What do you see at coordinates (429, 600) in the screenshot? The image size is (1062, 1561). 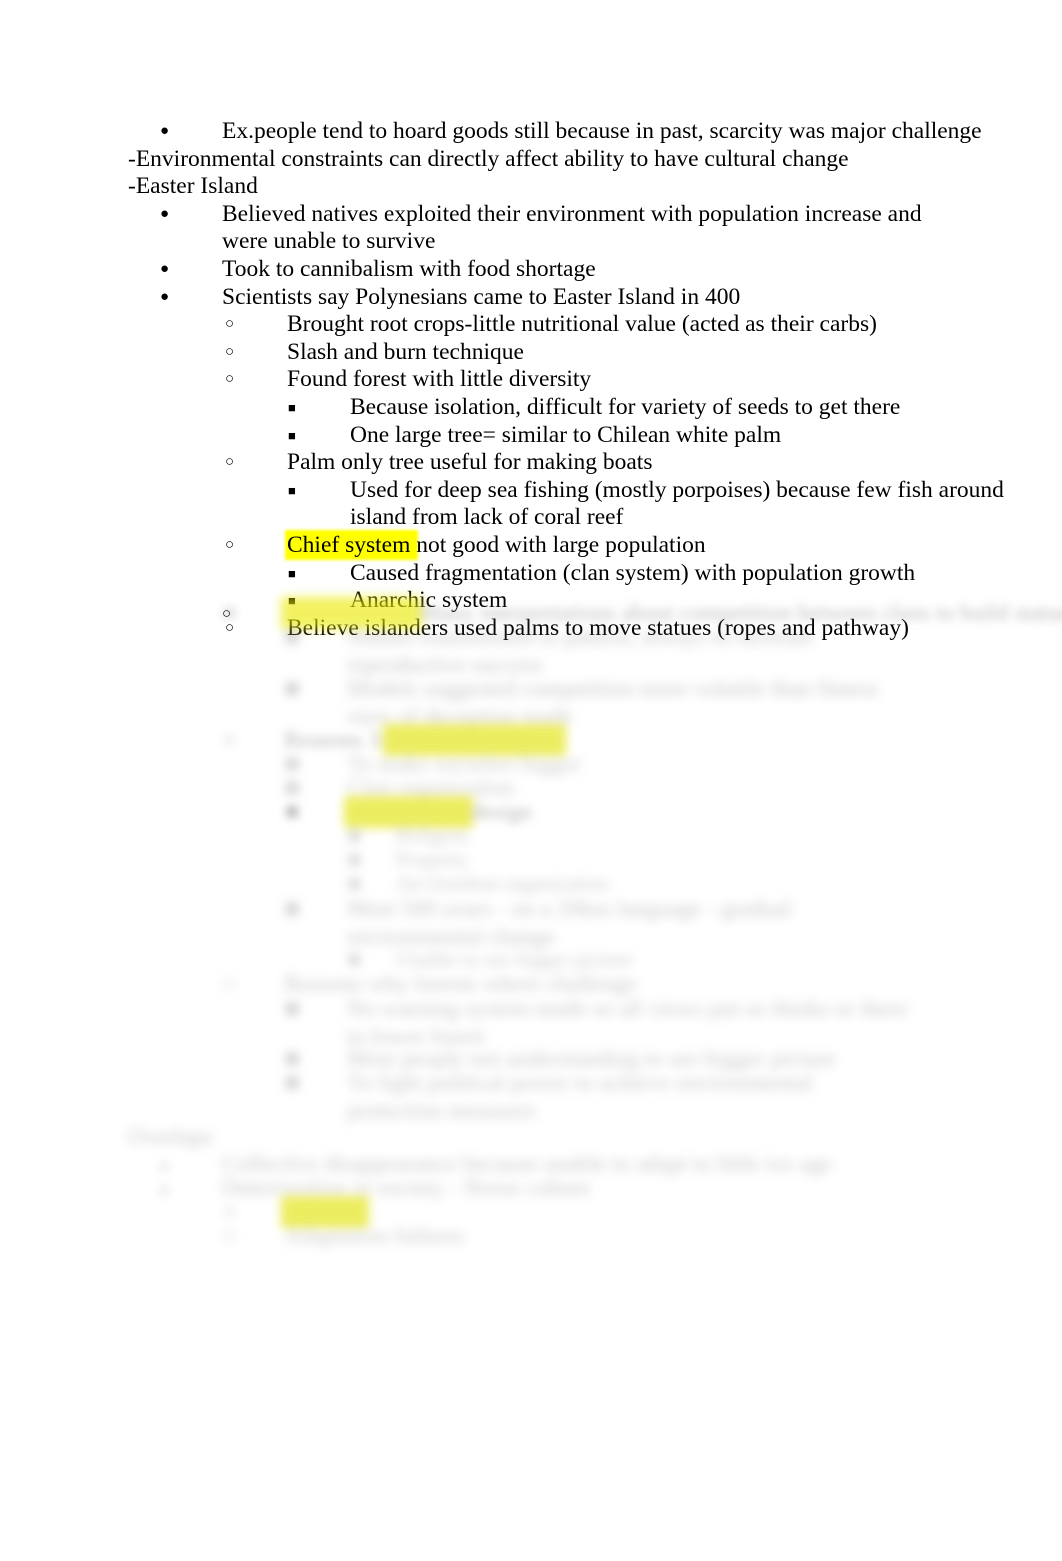 I see `list-item-label: Anarchic system` at bounding box center [429, 600].